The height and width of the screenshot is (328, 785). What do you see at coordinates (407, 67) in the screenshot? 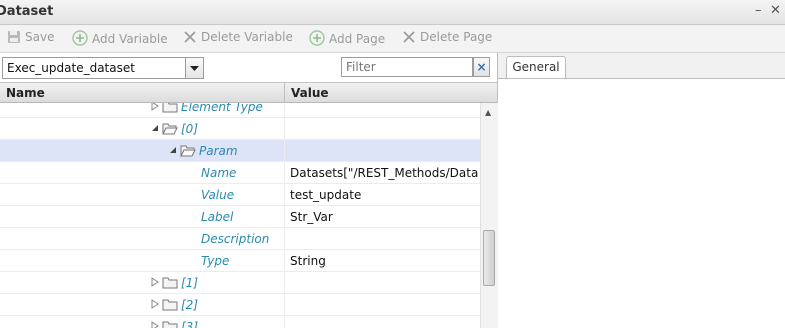
I see `filter-input` at bounding box center [407, 67].